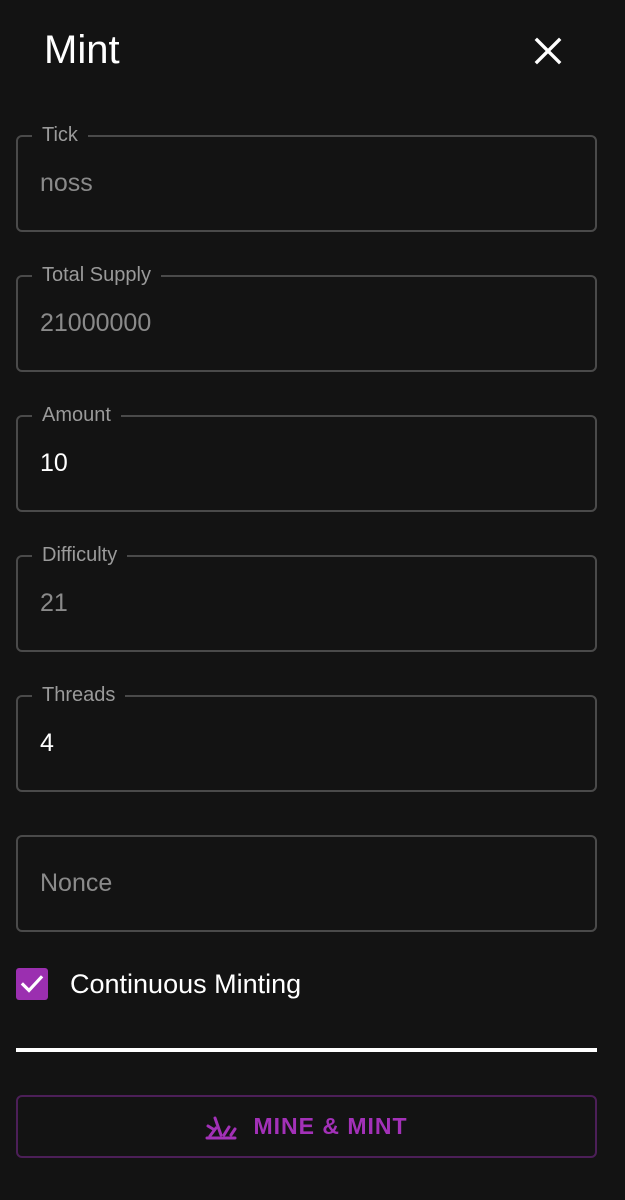 The image size is (625, 1200). What do you see at coordinates (76, 415) in the screenshot?
I see `amount-label: Amount` at bounding box center [76, 415].